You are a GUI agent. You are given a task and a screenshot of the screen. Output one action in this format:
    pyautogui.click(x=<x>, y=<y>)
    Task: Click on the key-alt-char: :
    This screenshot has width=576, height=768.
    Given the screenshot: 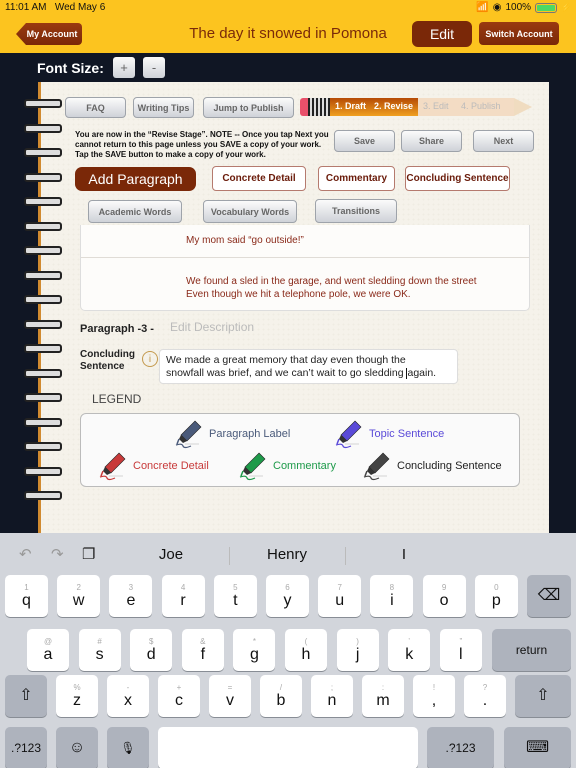 What is the action you would take?
    pyautogui.click(x=383, y=687)
    